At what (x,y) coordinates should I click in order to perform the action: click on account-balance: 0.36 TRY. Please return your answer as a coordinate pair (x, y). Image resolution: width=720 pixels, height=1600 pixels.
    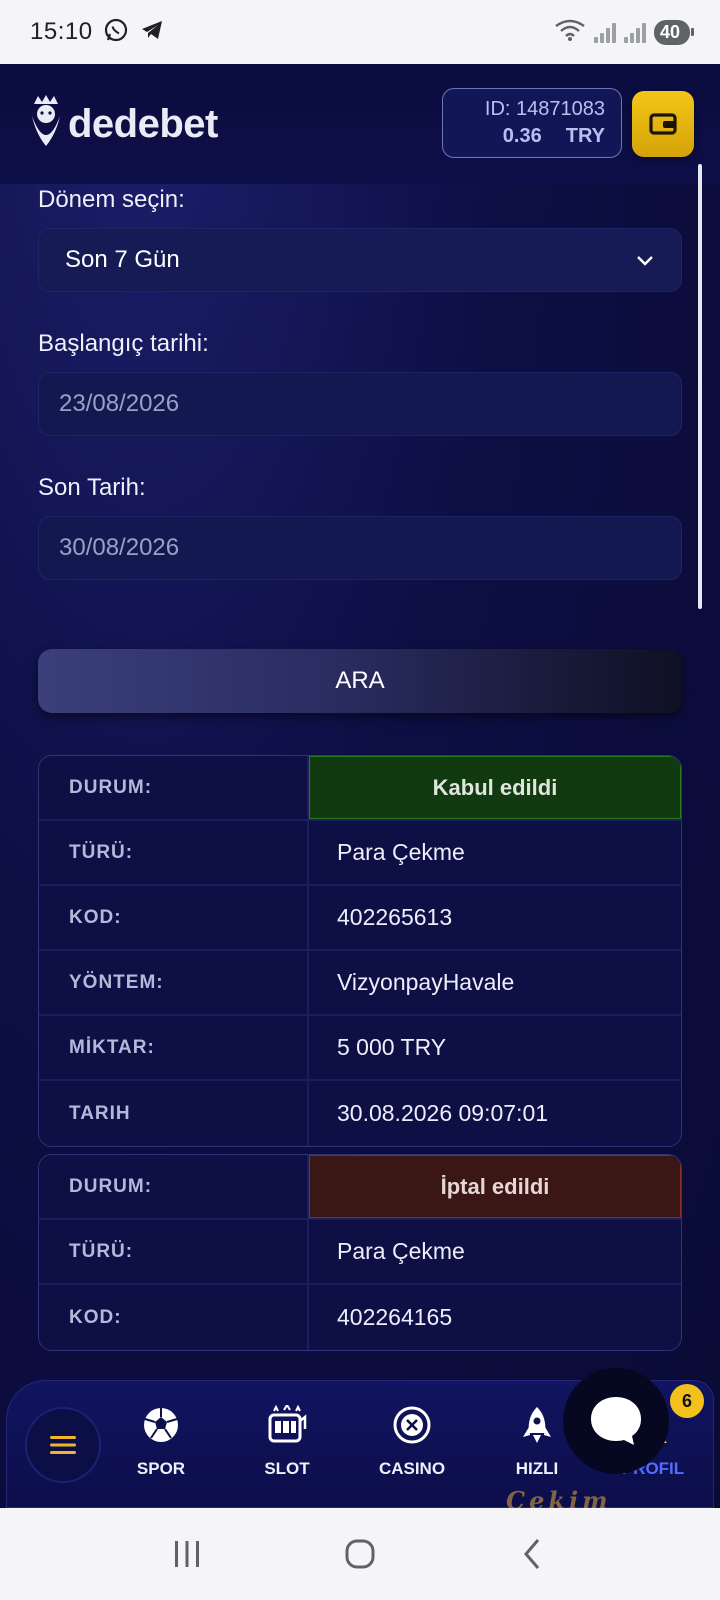
    Looking at the image, I should click on (554, 136).